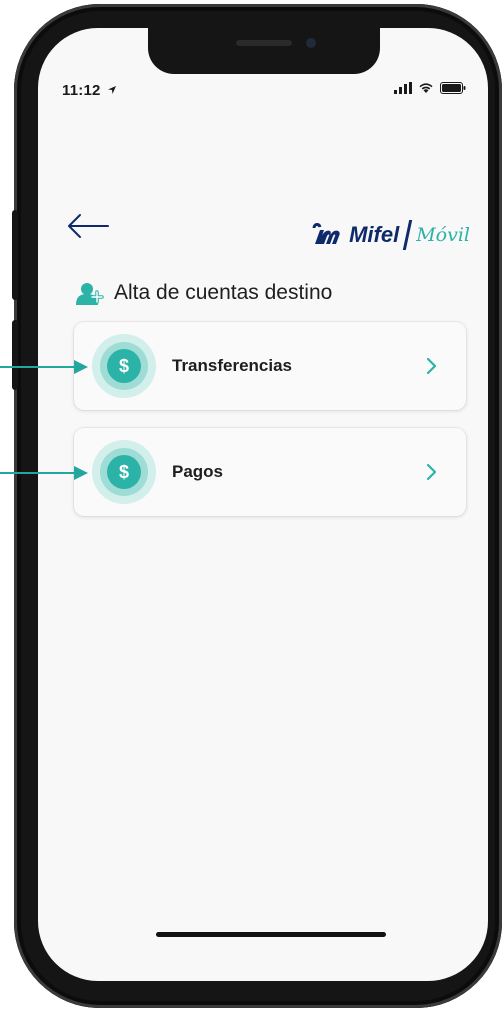 The image size is (504, 1011). What do you see at coordinates (403, 88) in the screenshot?
I see `cellular-signal-icon` at bounding box center [403, 88].